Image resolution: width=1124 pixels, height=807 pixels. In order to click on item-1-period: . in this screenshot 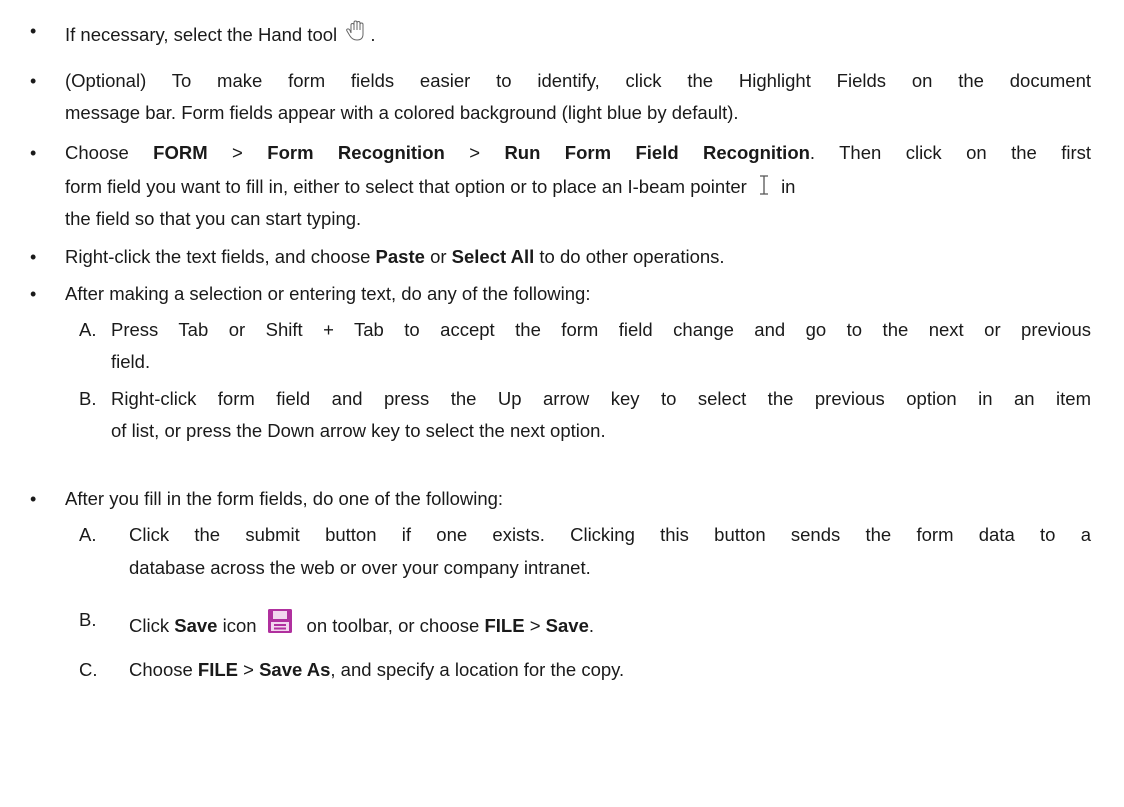, I will do `click(373, 34)`.